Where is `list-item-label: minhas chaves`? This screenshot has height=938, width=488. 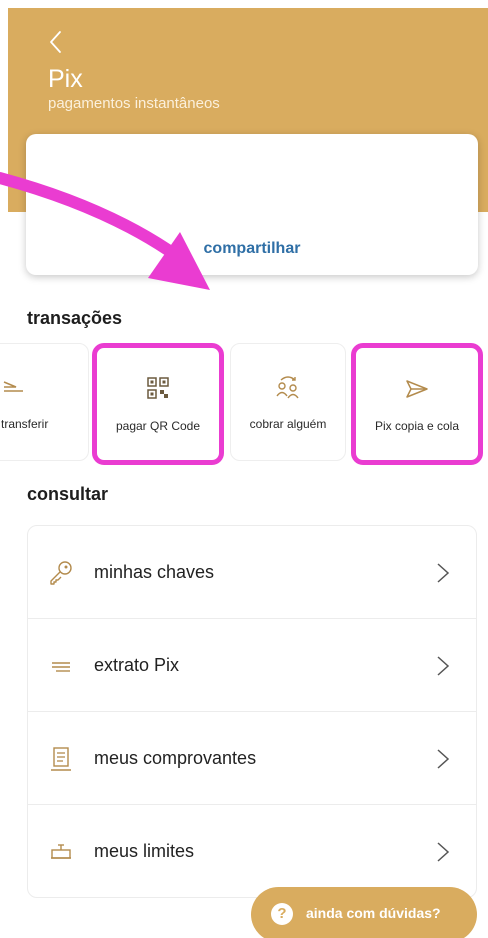
list-item-label: minhas chaves is located at coordinates (154, 572).